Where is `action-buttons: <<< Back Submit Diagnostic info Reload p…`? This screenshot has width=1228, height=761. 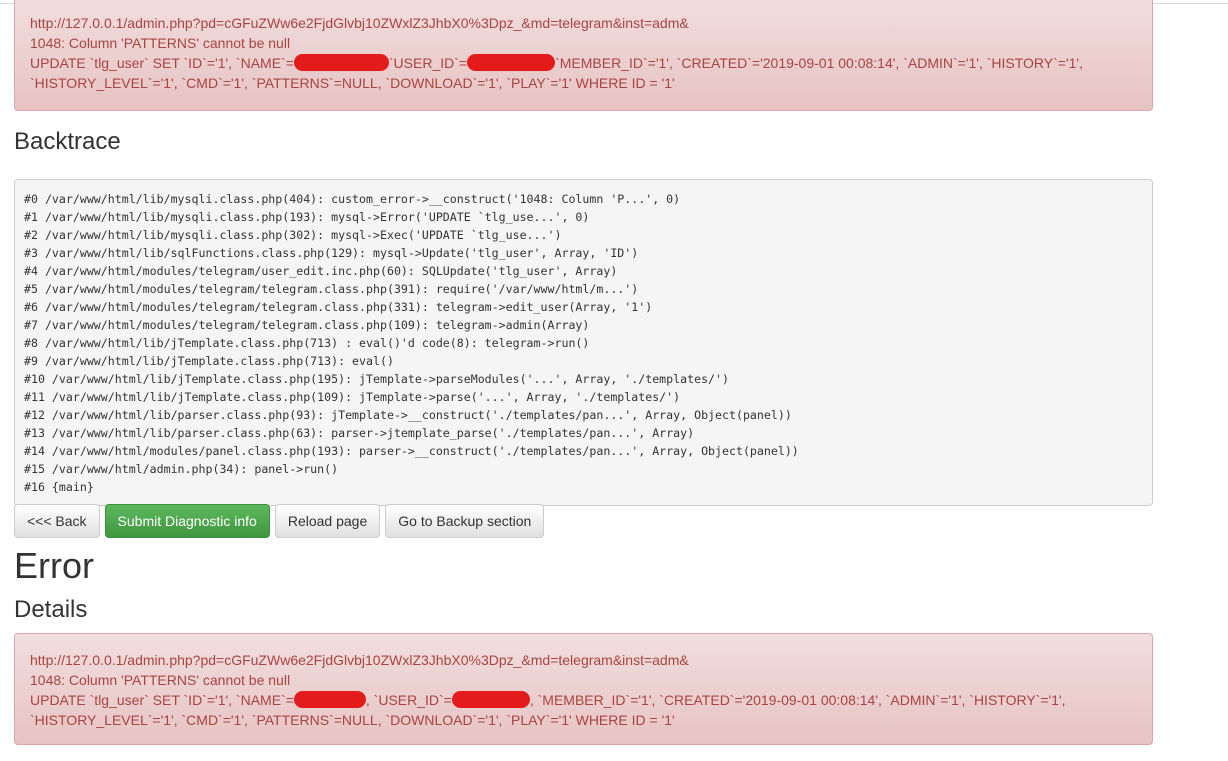 action-buttons: <<< Back Submit Diagnostic info Reload p… is located at coordinates (279, 521).